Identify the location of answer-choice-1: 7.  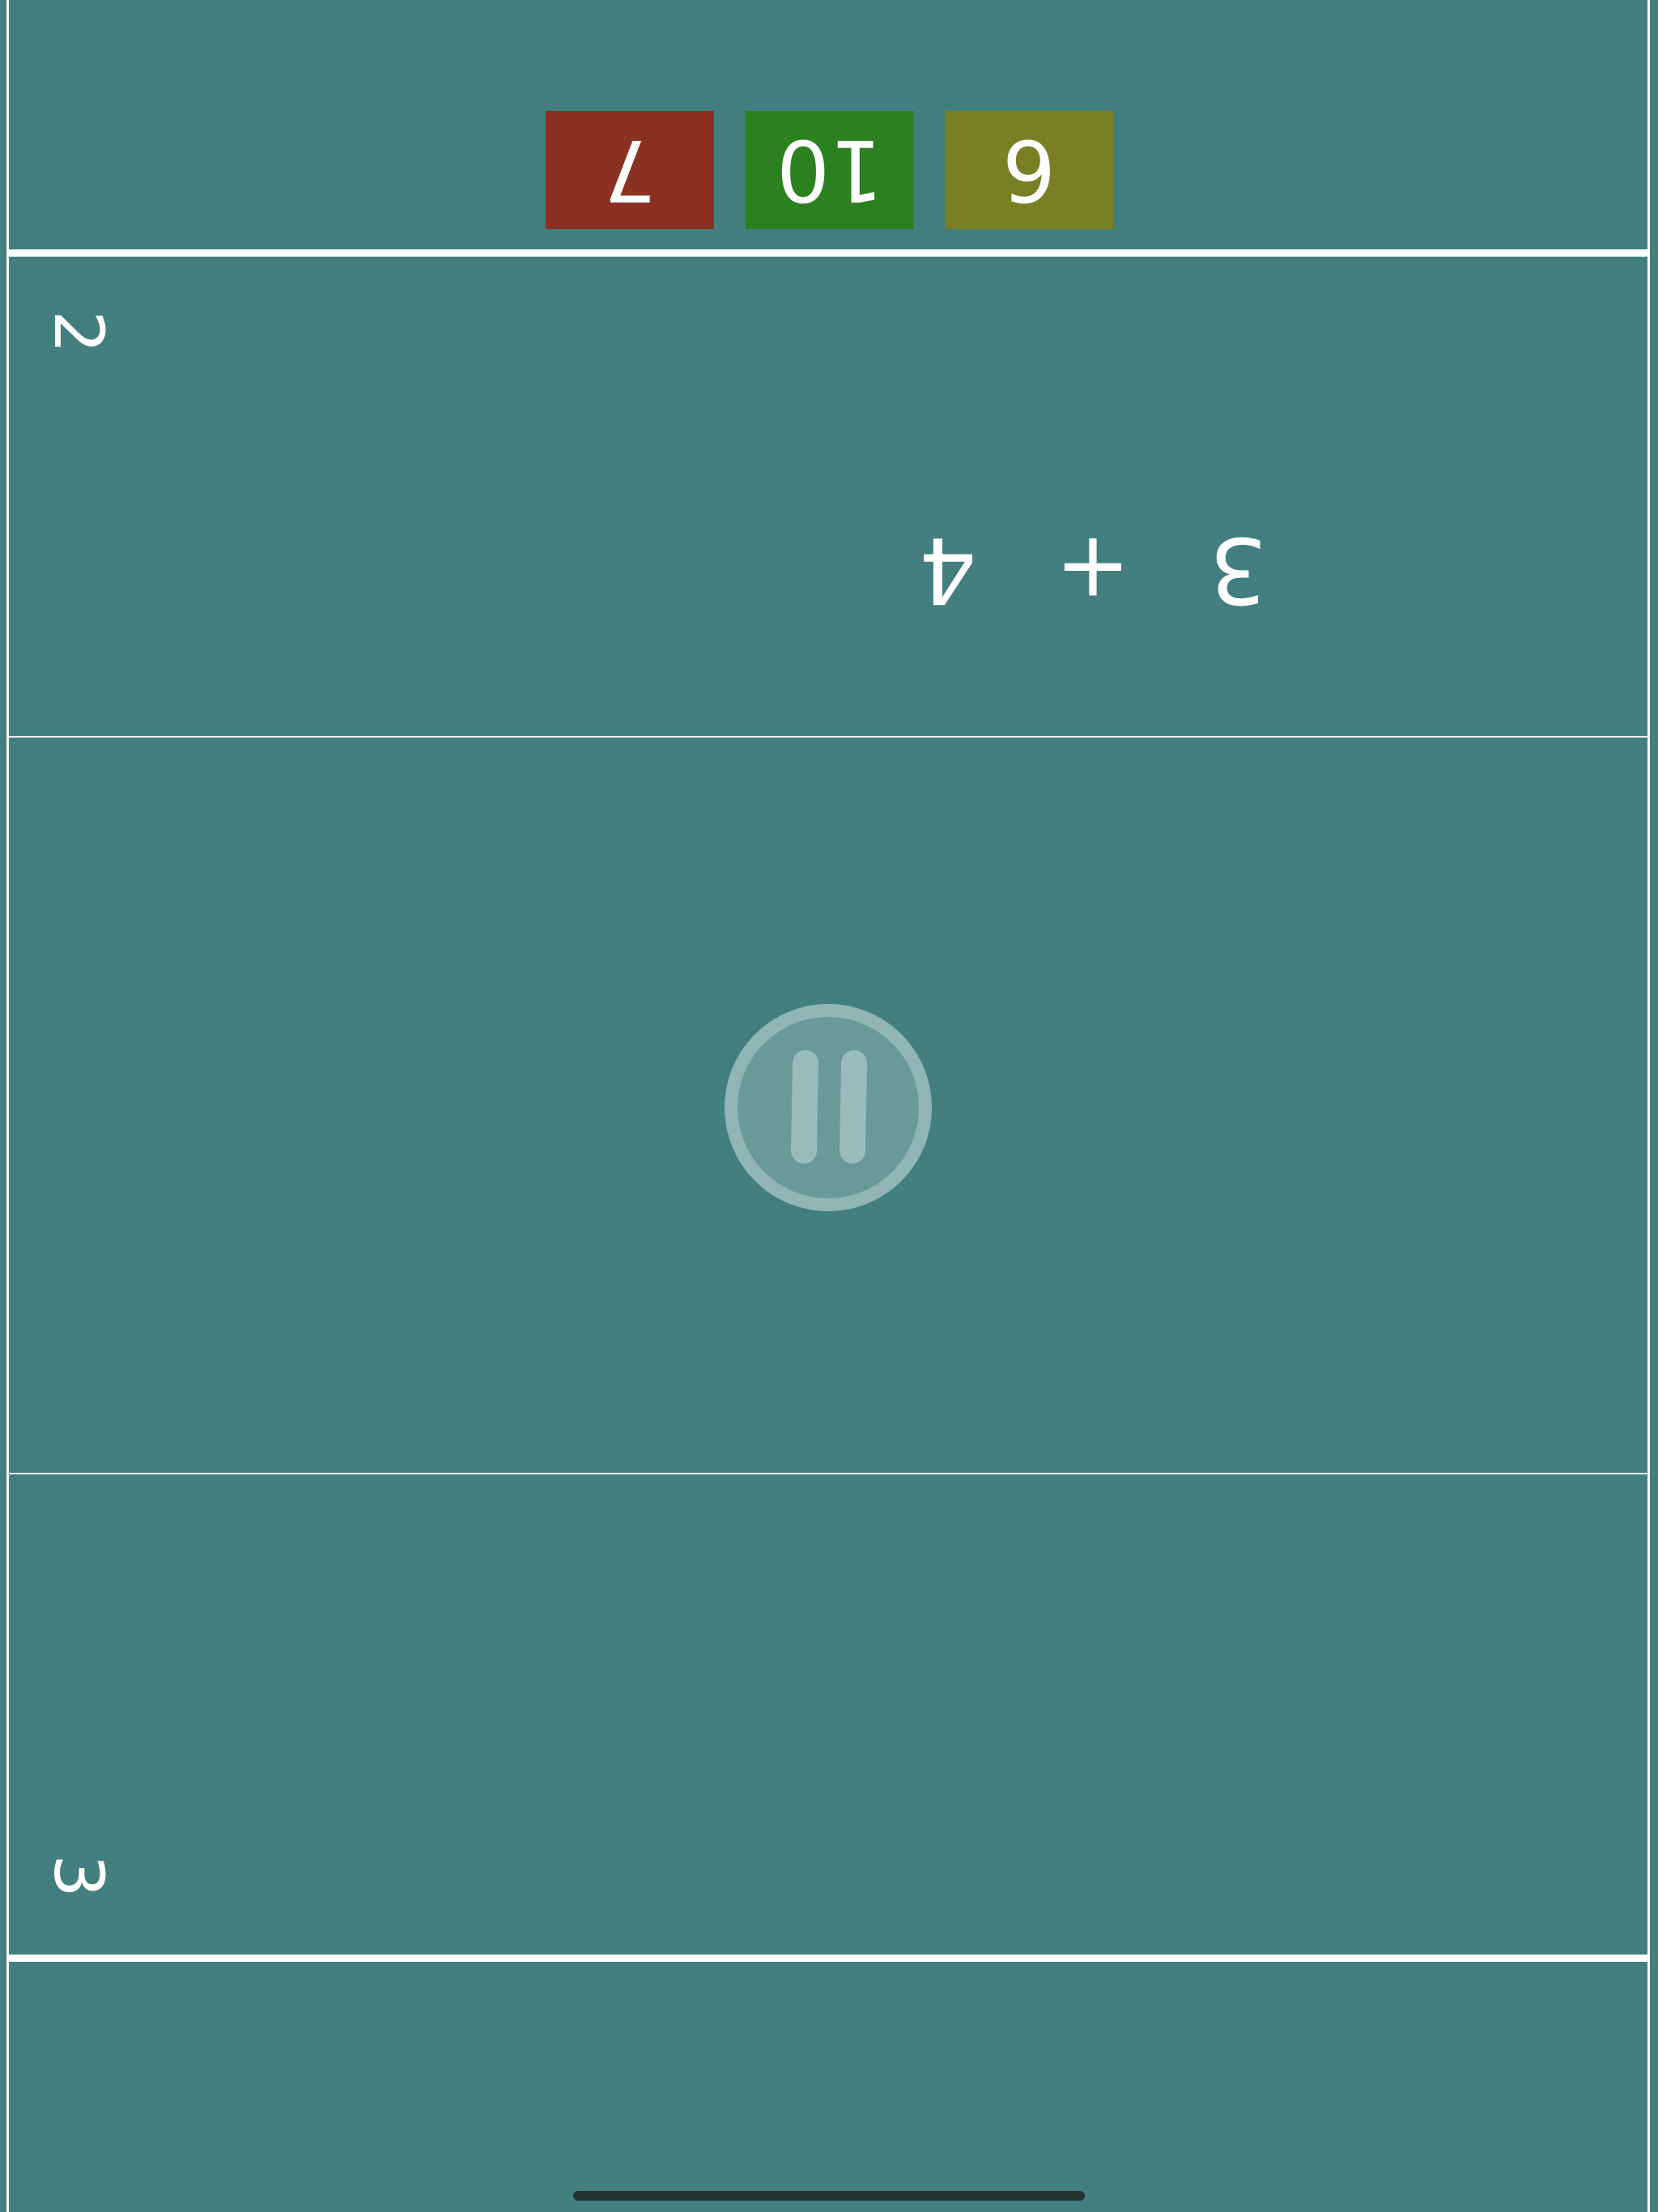
(630, 170).